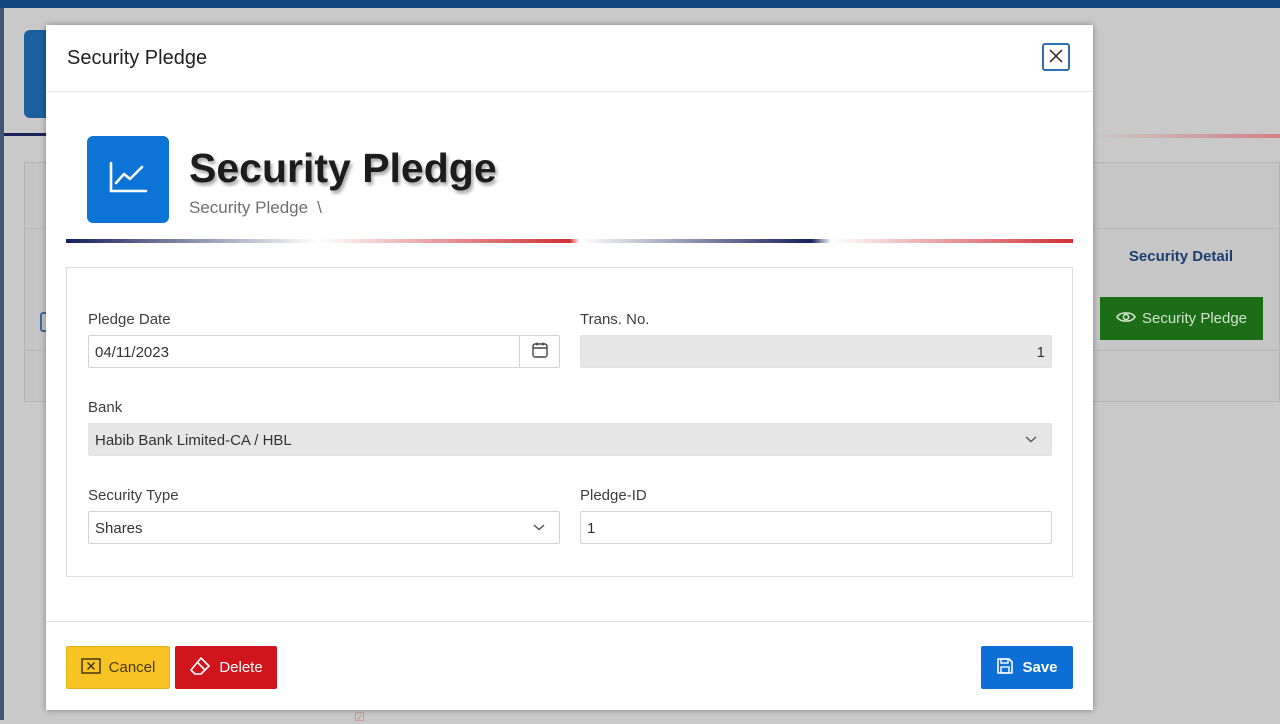  Describe the element at coordinates (570, 439) in the screenshot. I see `bank-select: Habib Bank Limited-CA / HBL` at that location.